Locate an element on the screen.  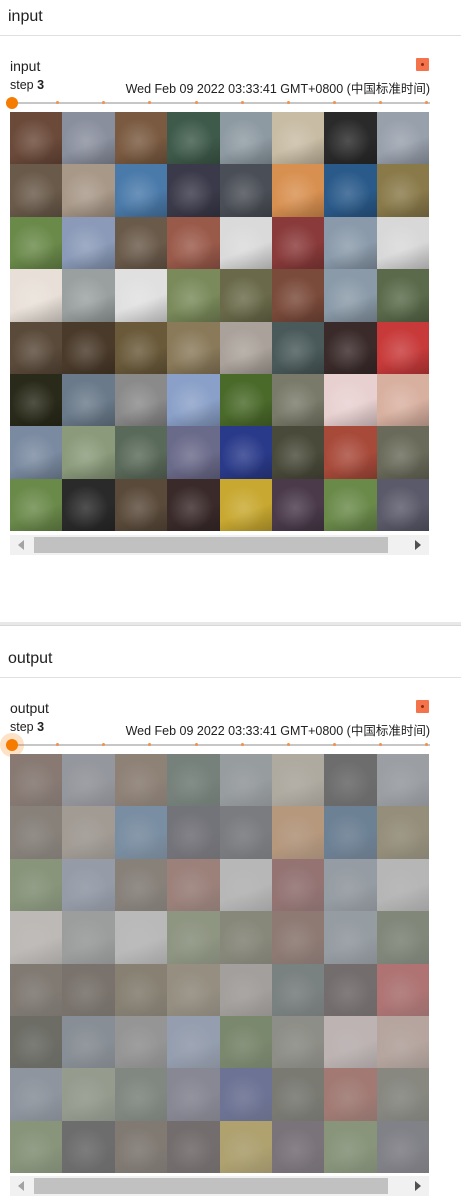
slider-track is located at coordinates (220, 745).